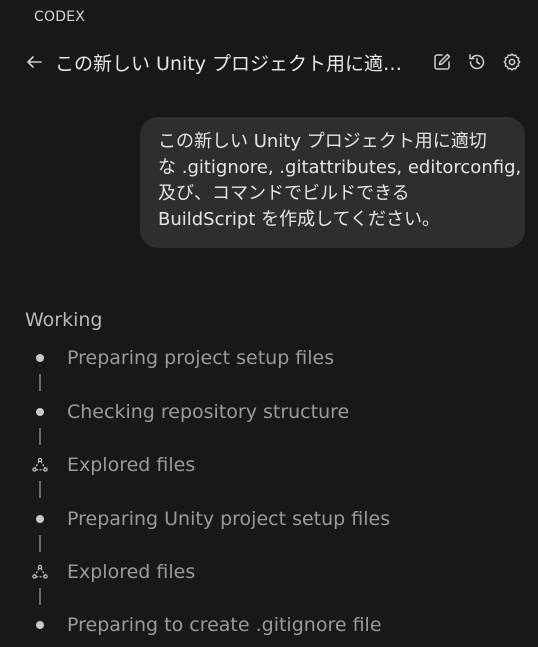  I want to click on gear-icon, so click(512, 62).